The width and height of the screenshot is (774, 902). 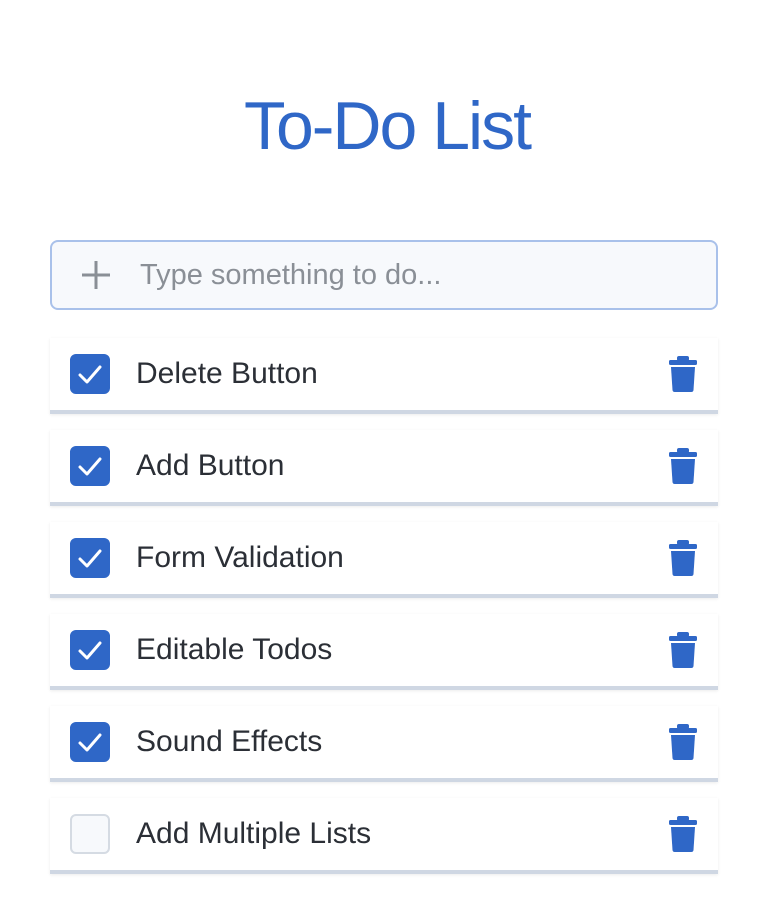 What do you see at coordinates (428, 275) in the screenshot?
I see `new-todo-input` at bounding box center [428, 275].